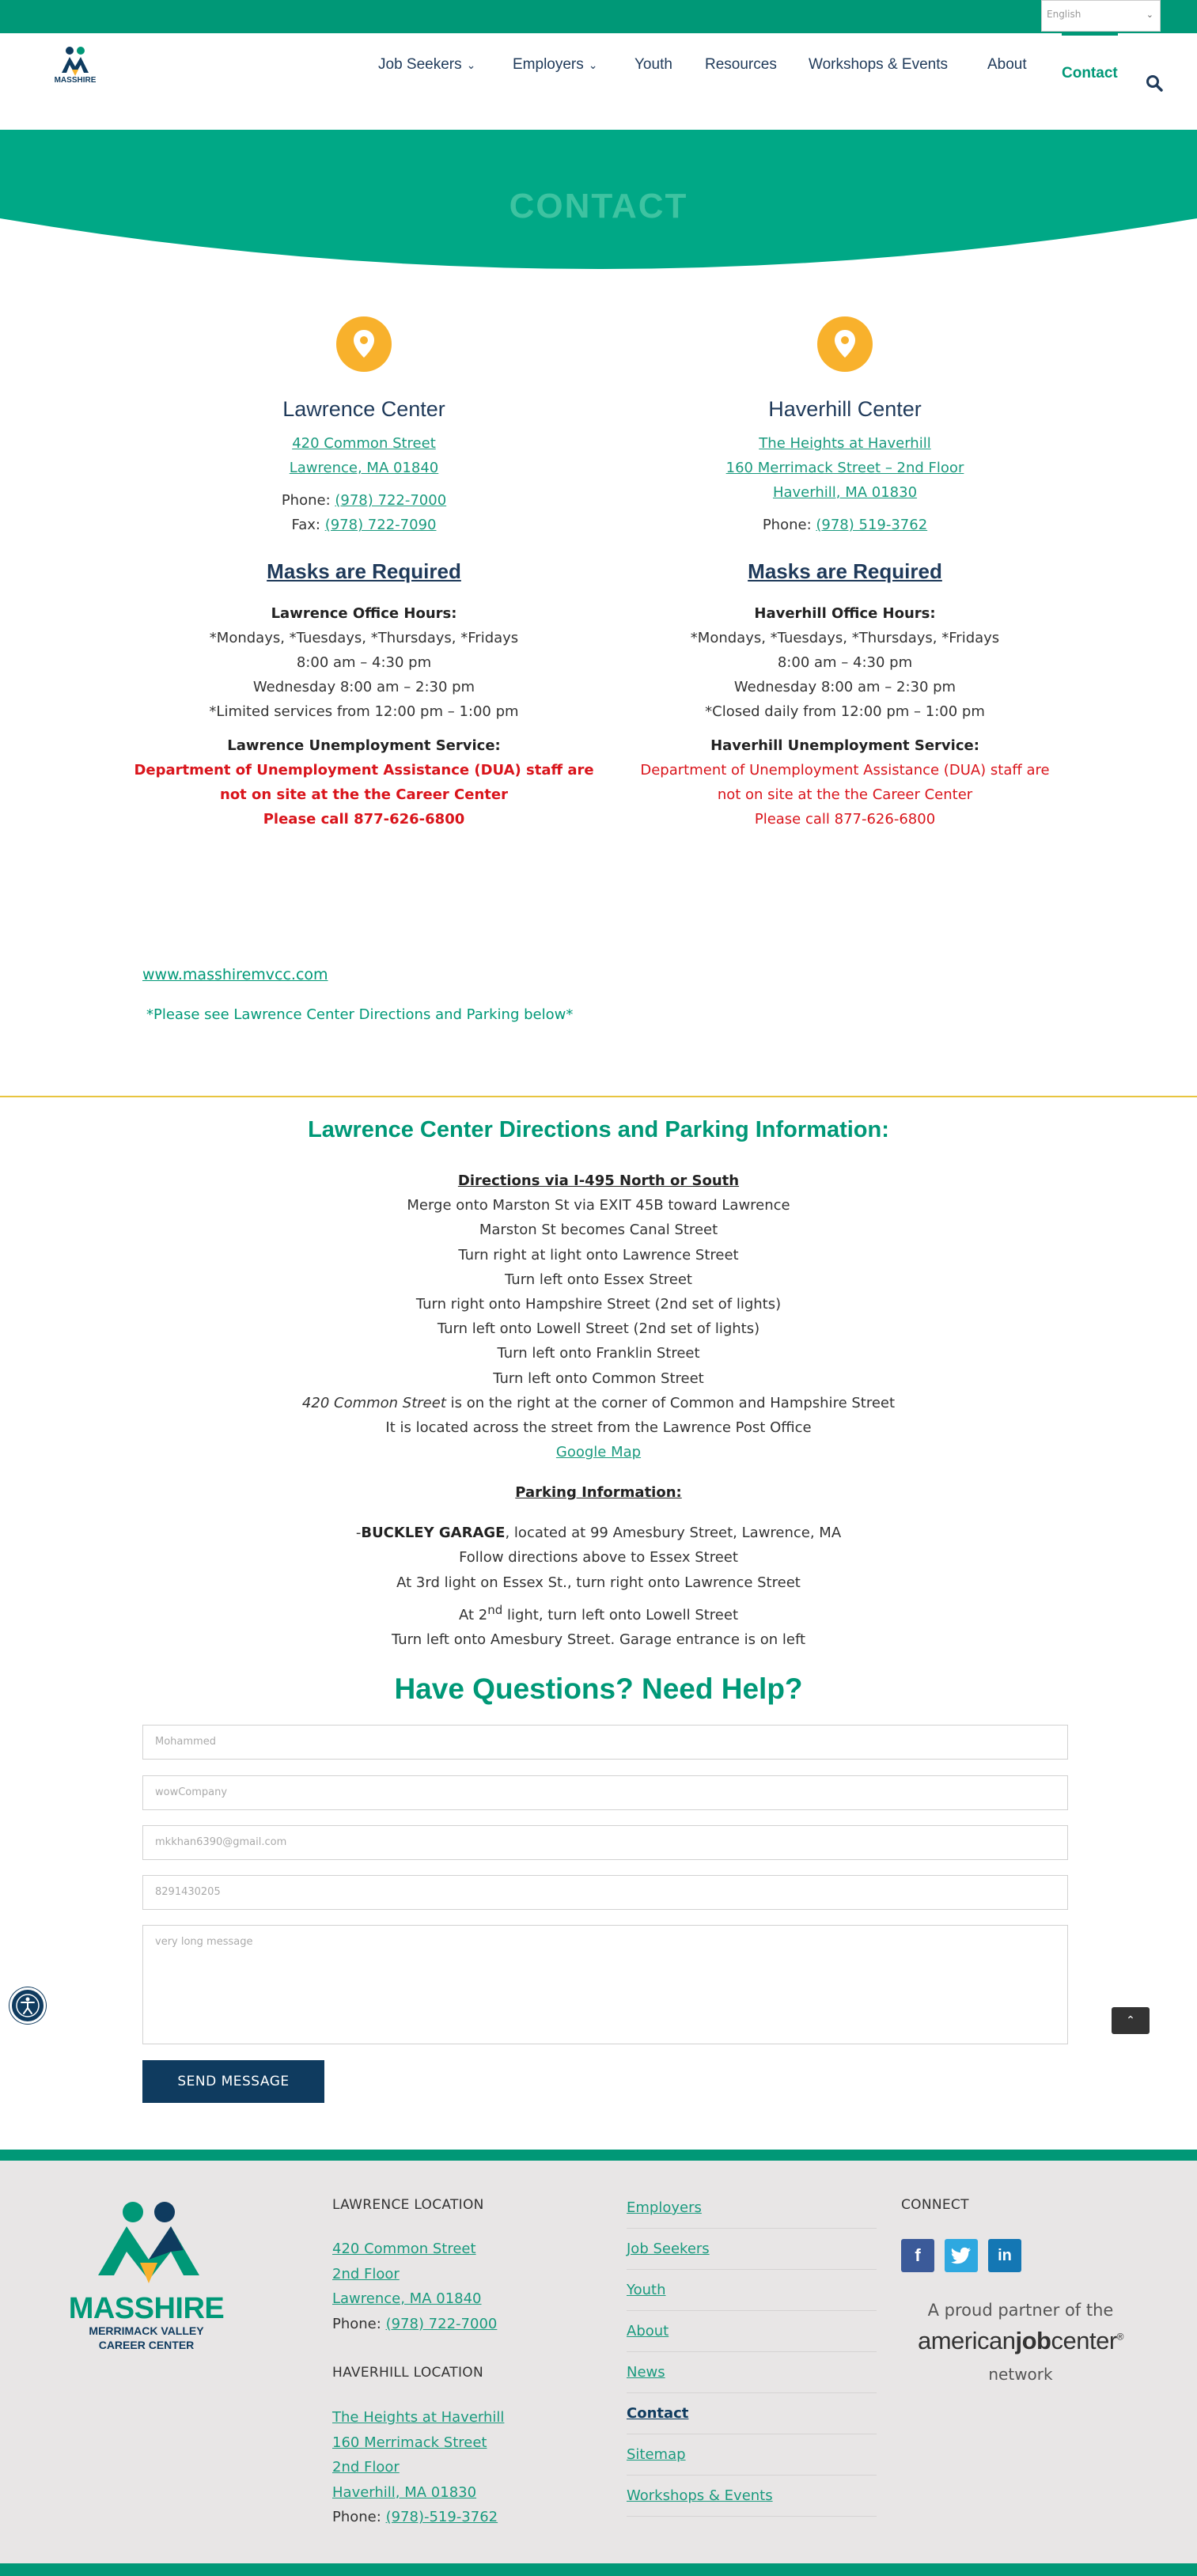 The image size is (1197, 2576). What do you see at coordinates (845, 409) in the screenshot?
I see `center-name: Haverhill Center` at bounding box center [845, 409].